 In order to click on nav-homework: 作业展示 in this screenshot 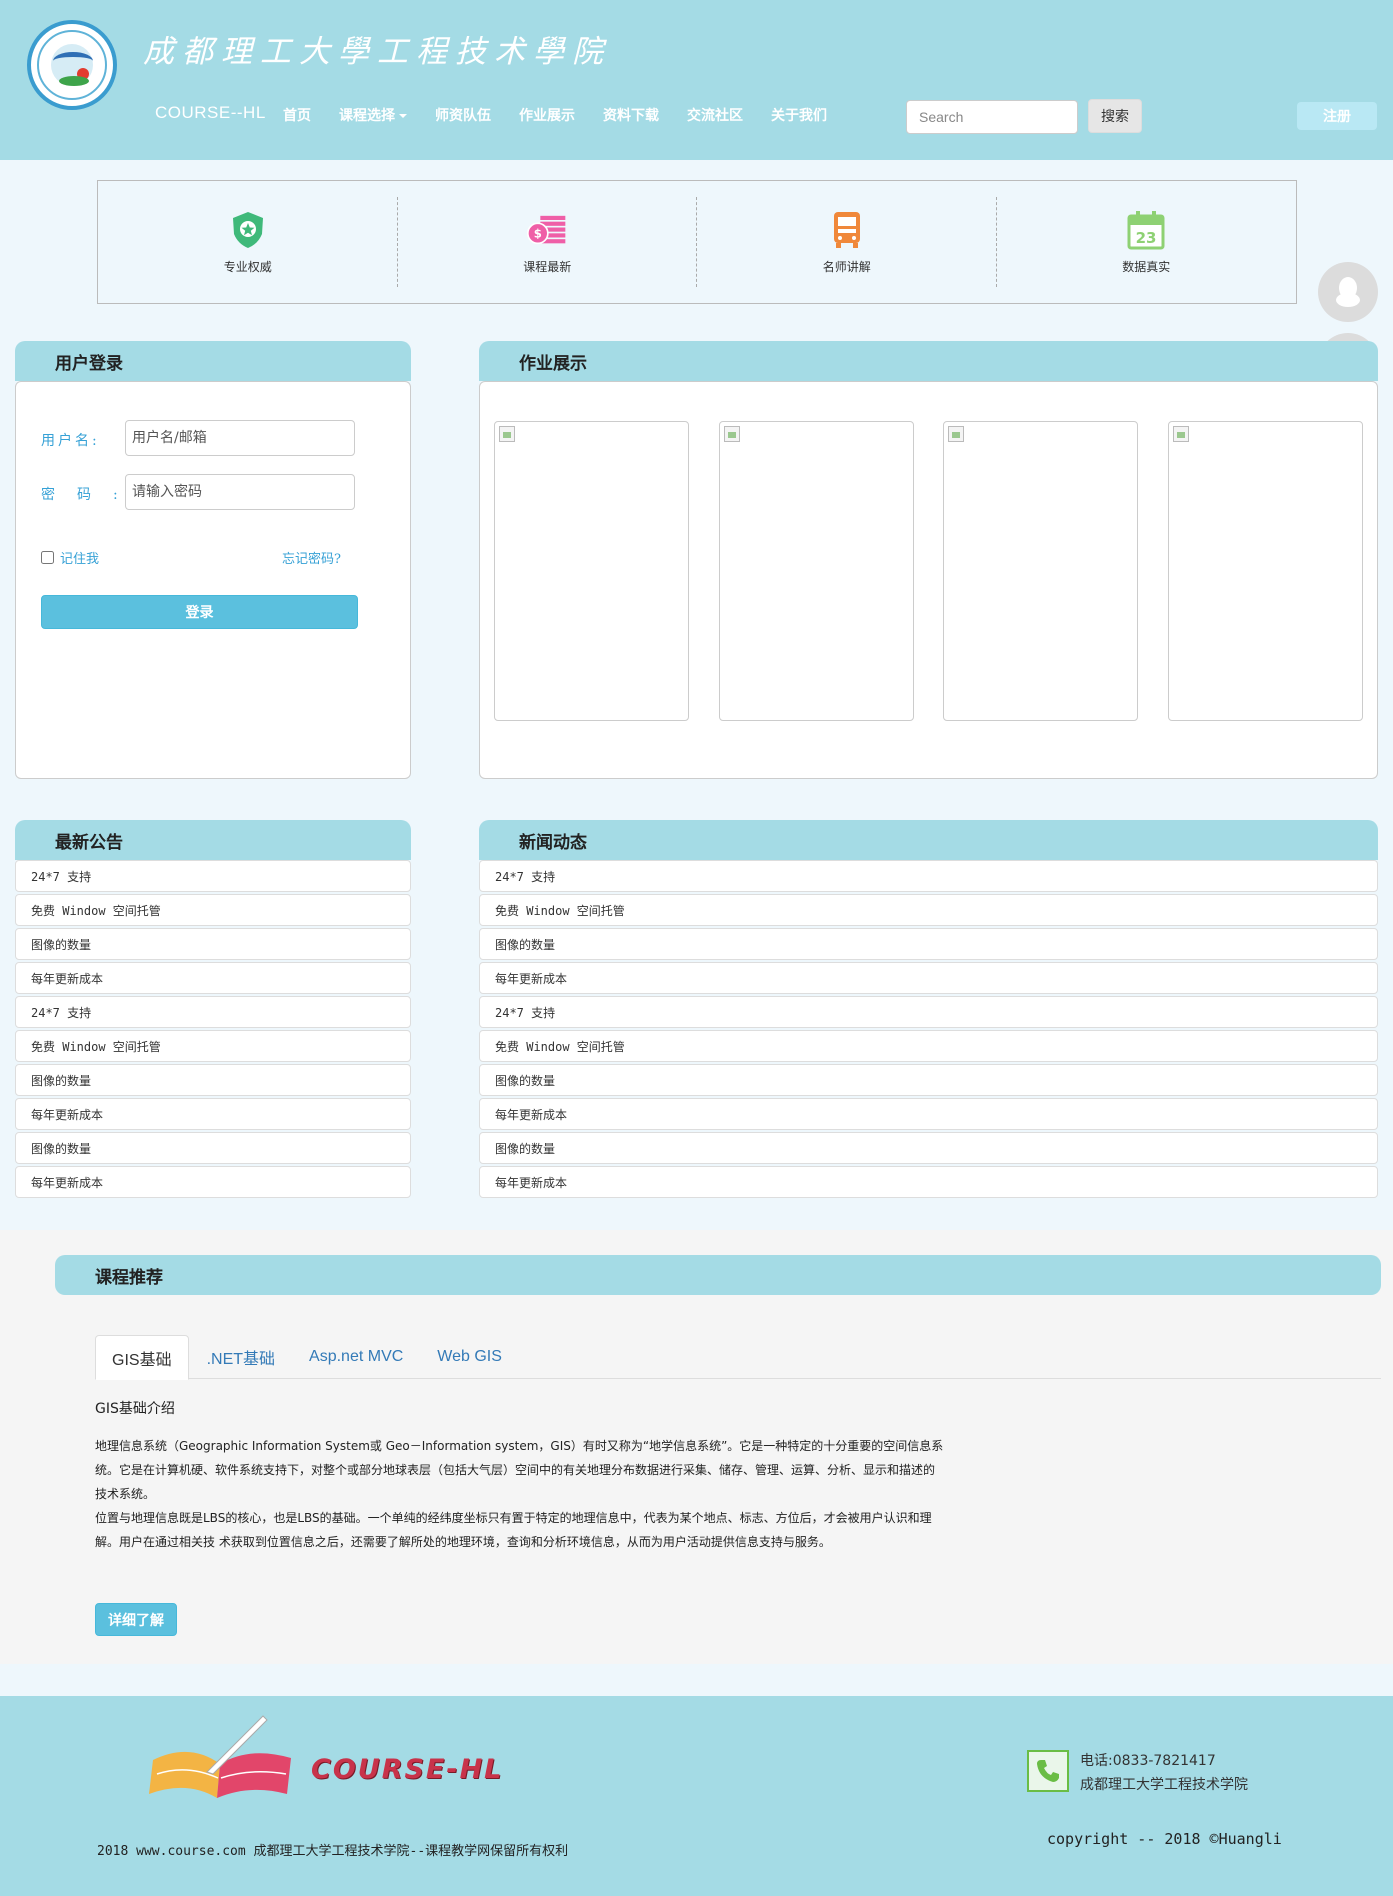, I will do `click(547, 115)`.